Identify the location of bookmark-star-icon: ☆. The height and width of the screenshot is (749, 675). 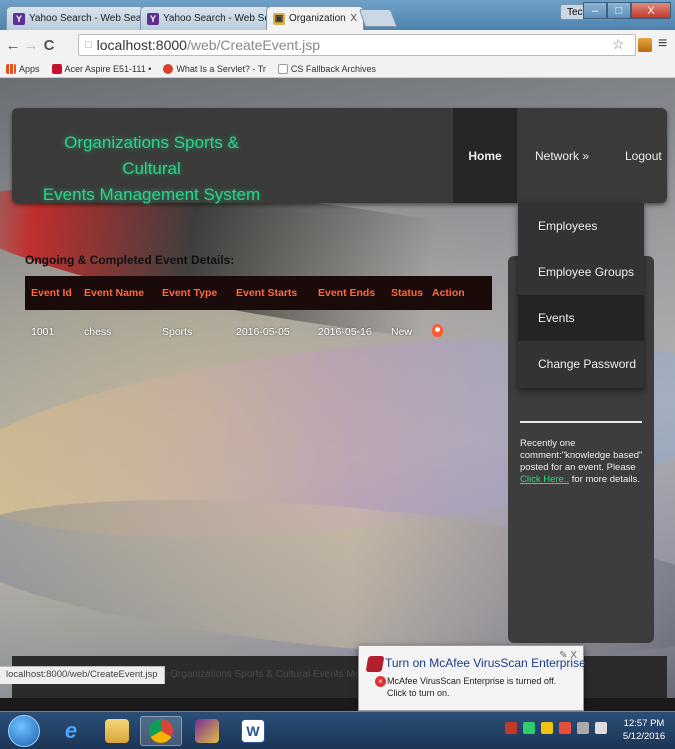
(618, 44).